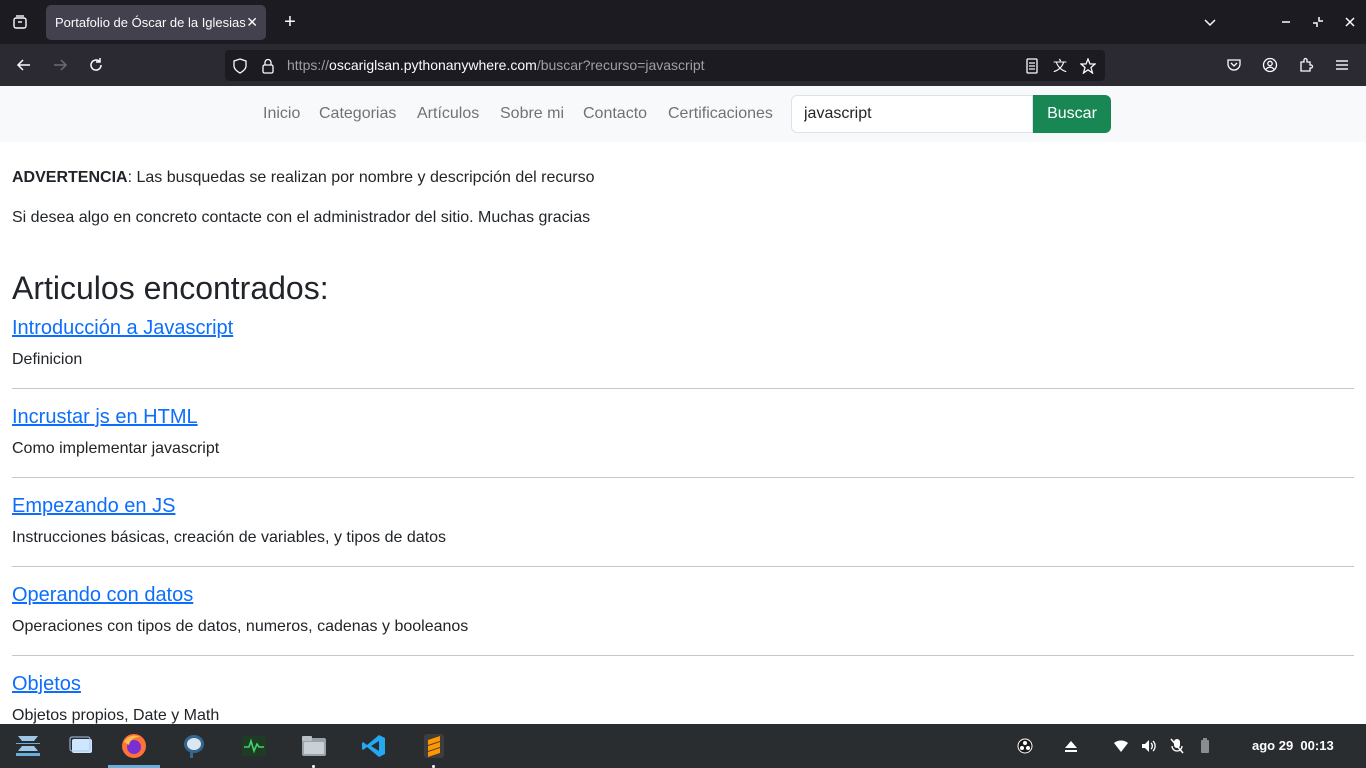 The height and width of the screenshot is (768, 1366). What do you see at coordinates (105, 417) in the screenshot?
I see `article-link: Incrustar js en HTML` at bounding box center [105, 417].